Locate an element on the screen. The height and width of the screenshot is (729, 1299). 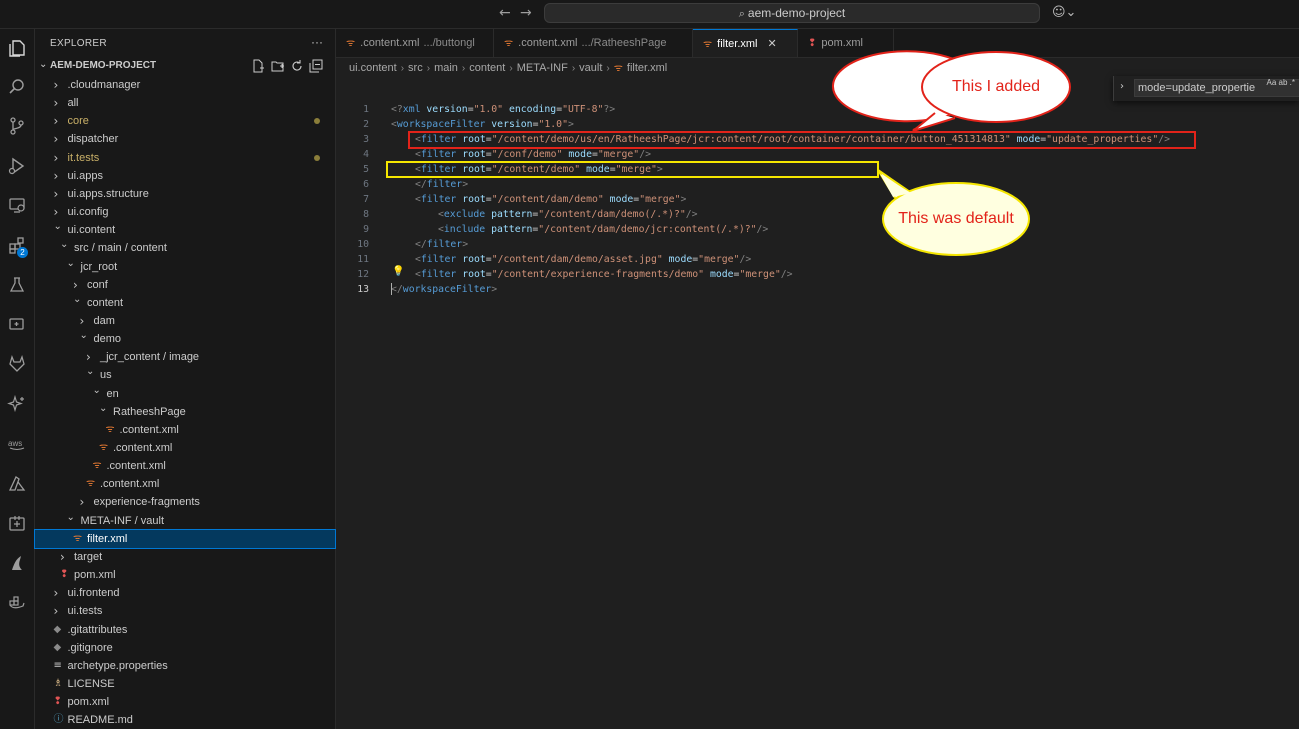
tree-item-label: .gitattributes is located at coordinates (97, 629).